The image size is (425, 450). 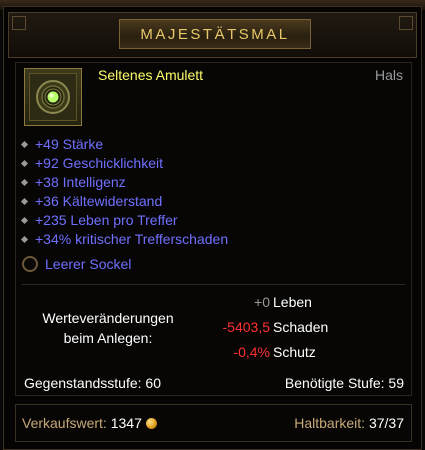 What do you see at coordinates (251, 352) in the screenshot?
I see `comparison-value-armor: -0,4%` at bounding box center [251, 352].